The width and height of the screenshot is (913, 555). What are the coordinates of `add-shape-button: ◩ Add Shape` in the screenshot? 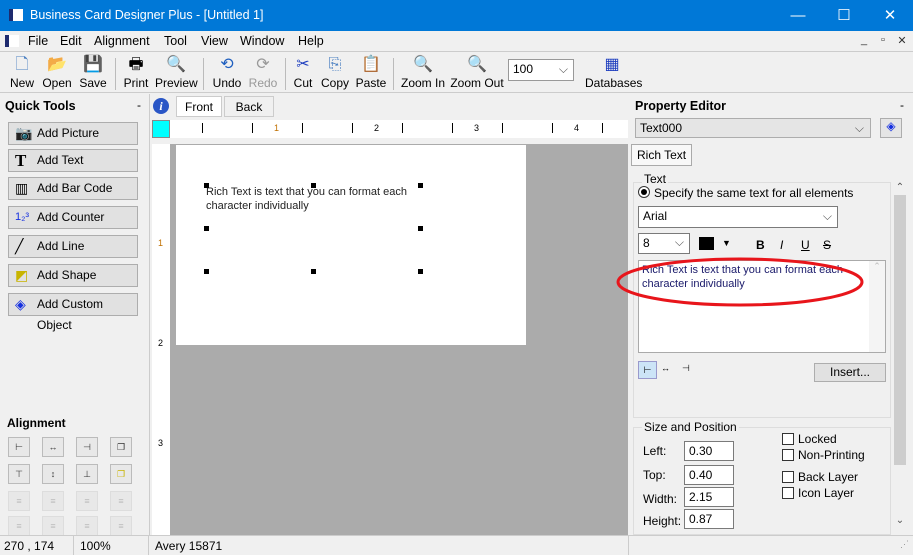 It's located at (73, 275).